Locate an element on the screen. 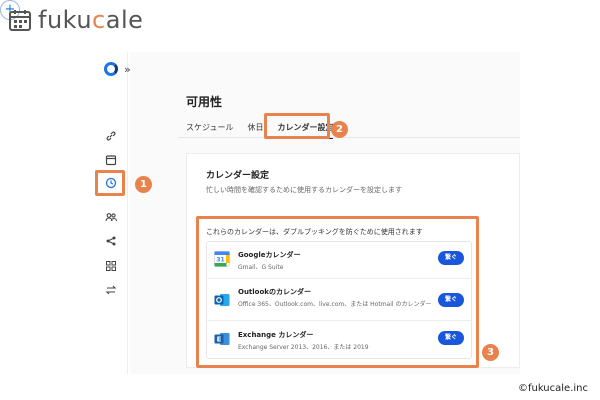 Image resolution: width=600 pixels, height=400 pixels. swap-icon is located at coordinates (111, 290).